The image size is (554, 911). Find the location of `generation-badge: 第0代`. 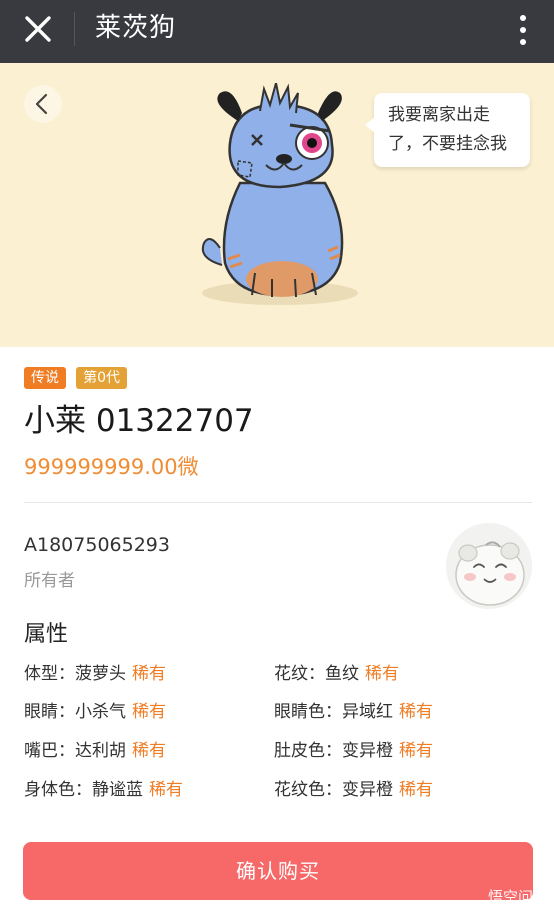

generation-badge: 第0代 is located at coordinates (102, 378).